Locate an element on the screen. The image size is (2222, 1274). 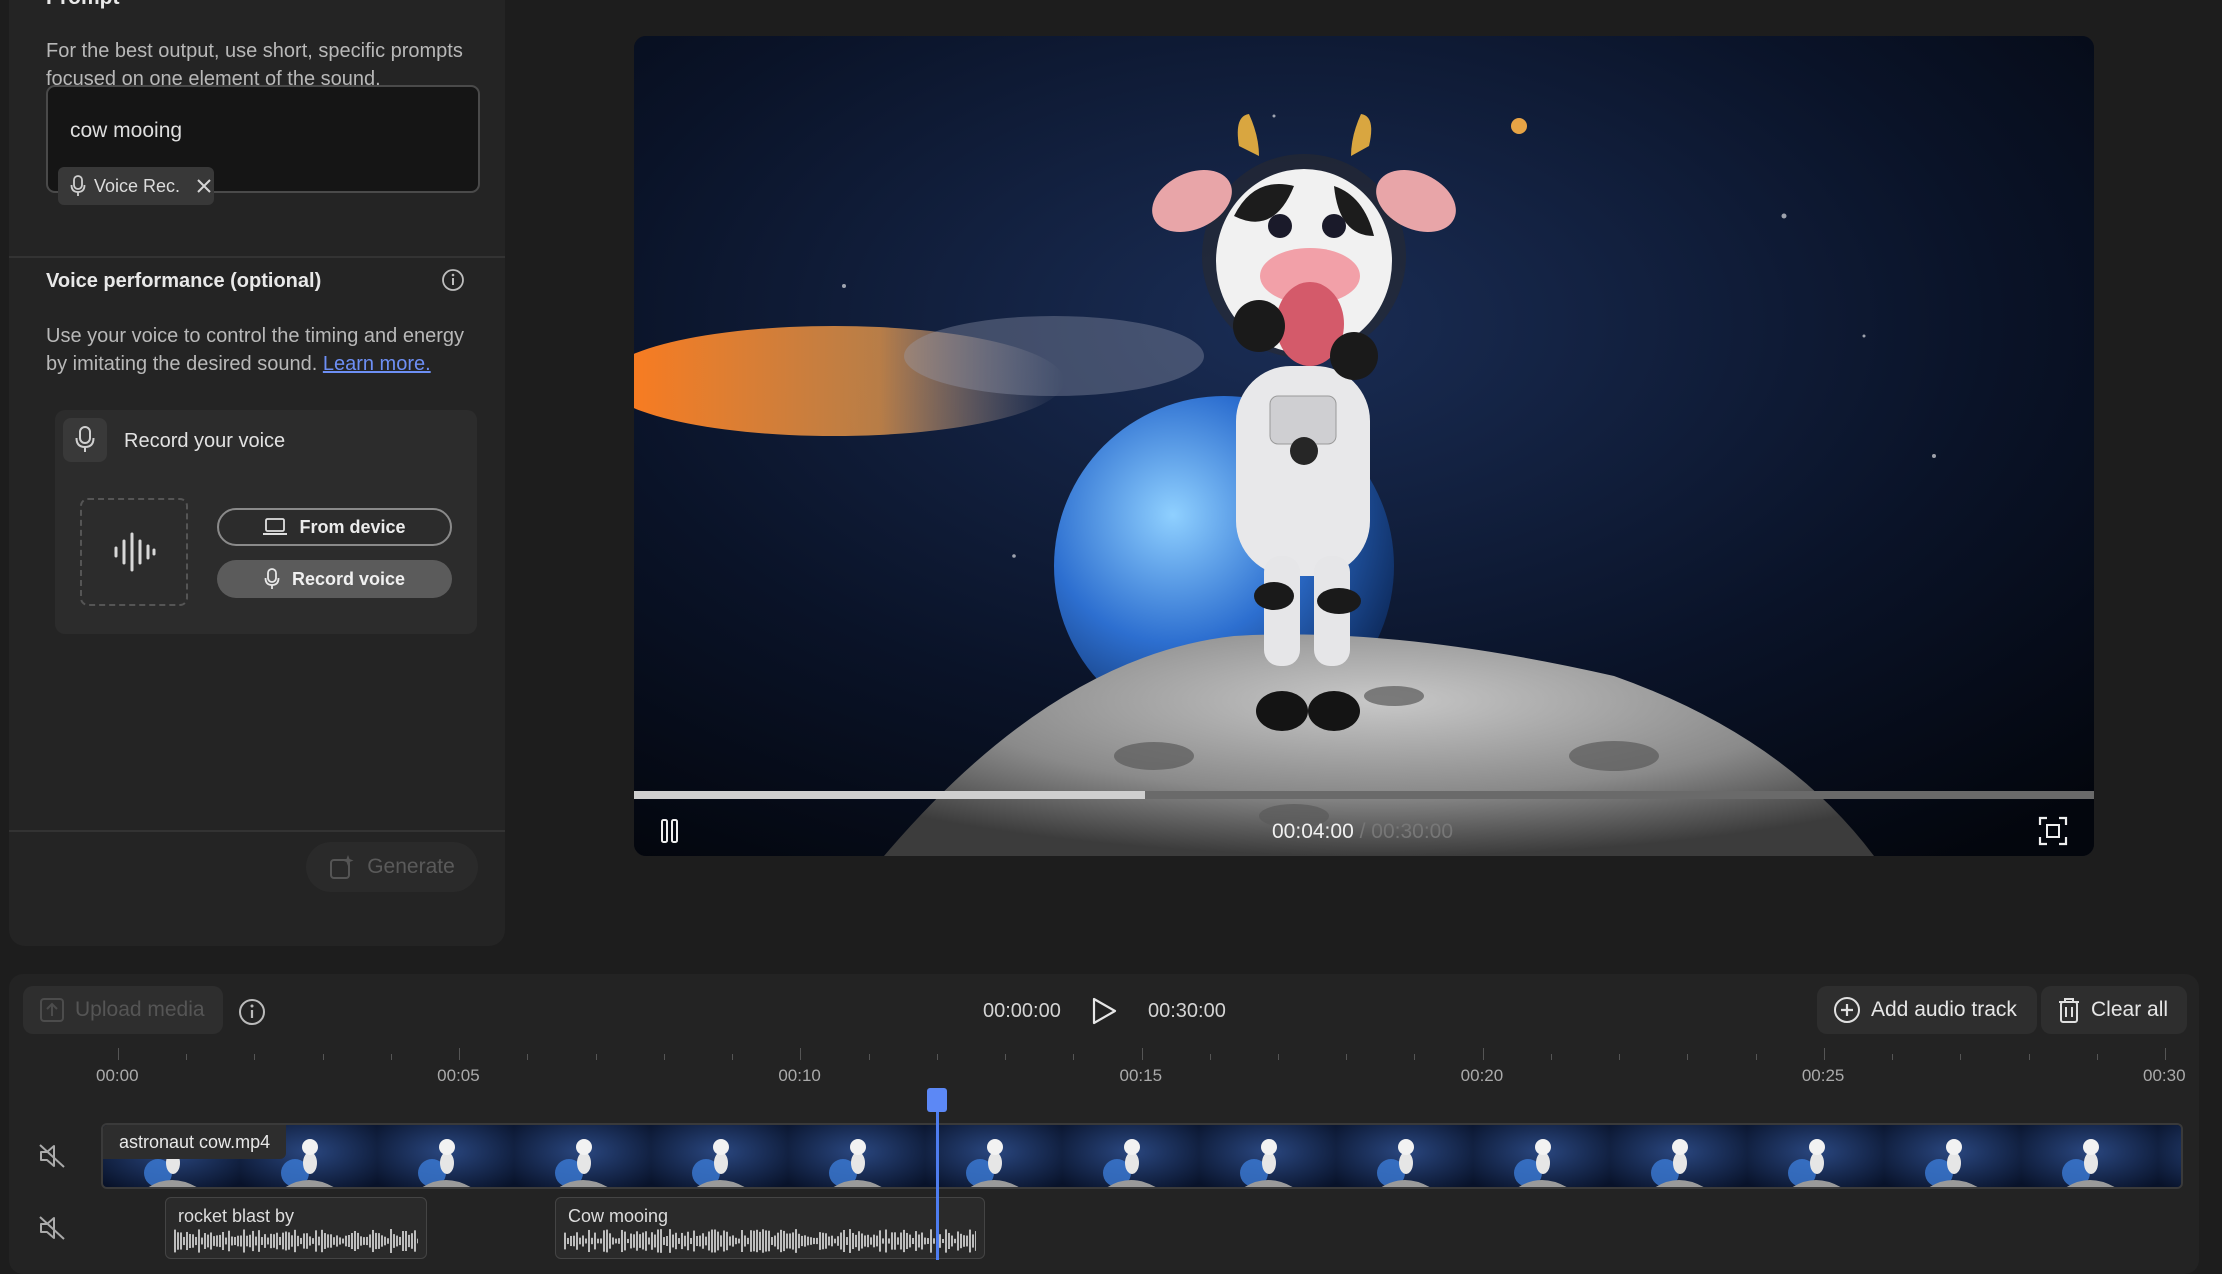
laptop-icon is located at coordinates (275, 527).